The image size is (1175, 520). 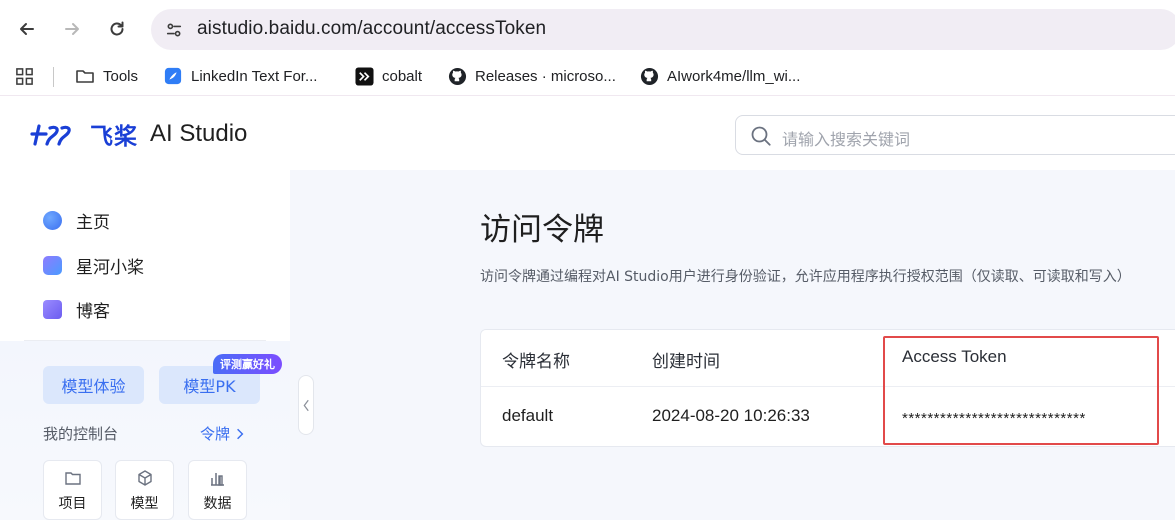 What do you see at coordinates (217, 479) in the screenshot?
I see `bar-chart-icon` at bounding box center [217, 479].